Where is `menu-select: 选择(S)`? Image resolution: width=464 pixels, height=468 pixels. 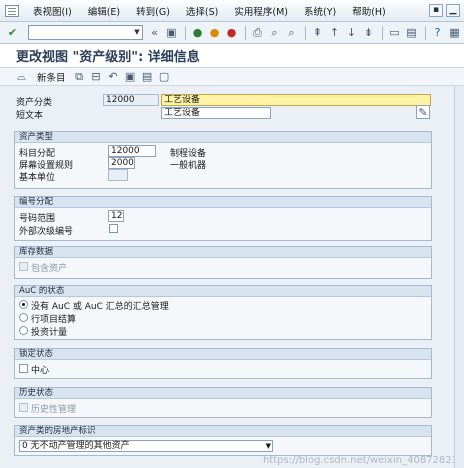
menu-select: 选择(S) is located at coordinates (202, 11).